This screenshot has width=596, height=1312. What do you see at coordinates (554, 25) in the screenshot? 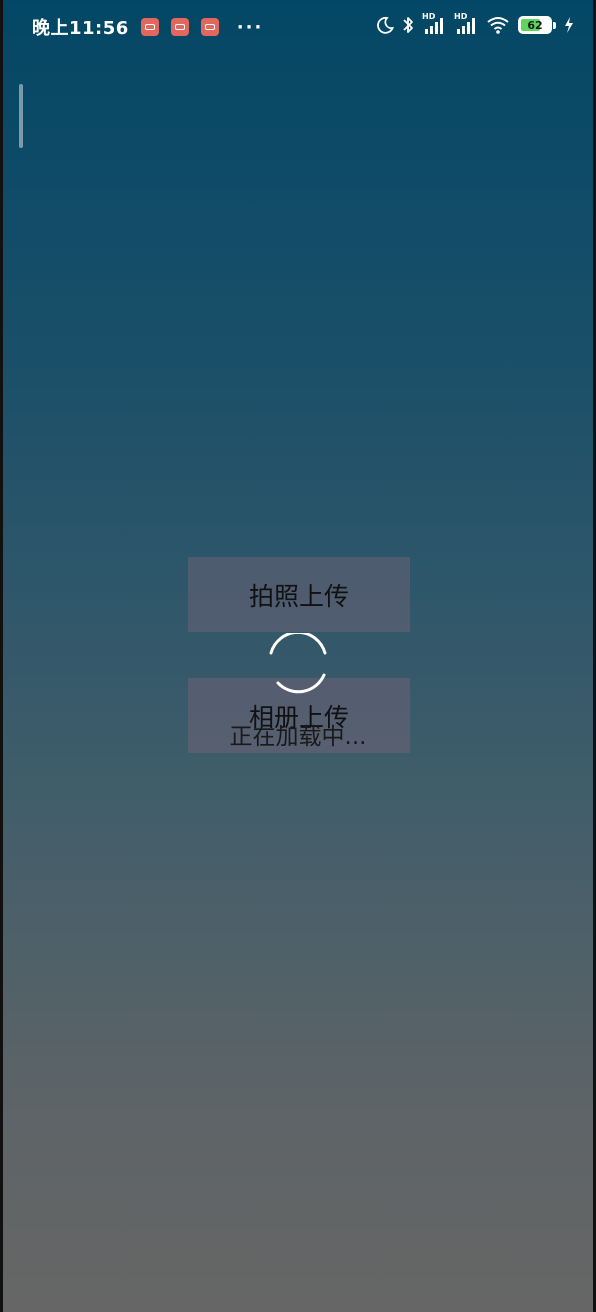
I see `battery-cap` at bounding box center [554, 25].